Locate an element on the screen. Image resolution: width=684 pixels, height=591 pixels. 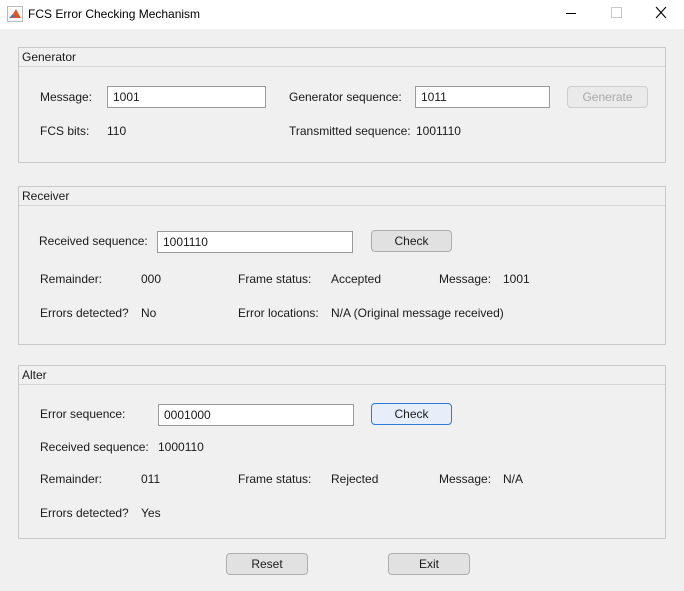
exit-button: Exit is located at coordinates (429, 564).